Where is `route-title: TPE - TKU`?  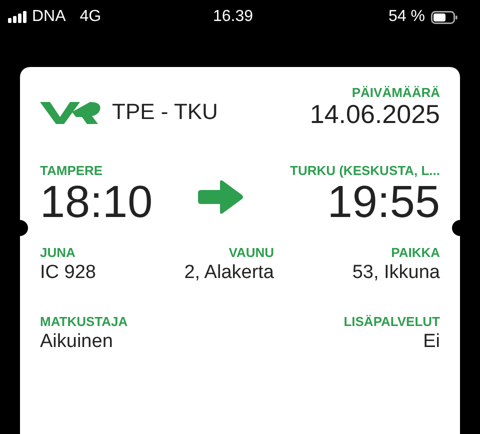
route-title: TPE - TKU is located at coordinates (165, 111).